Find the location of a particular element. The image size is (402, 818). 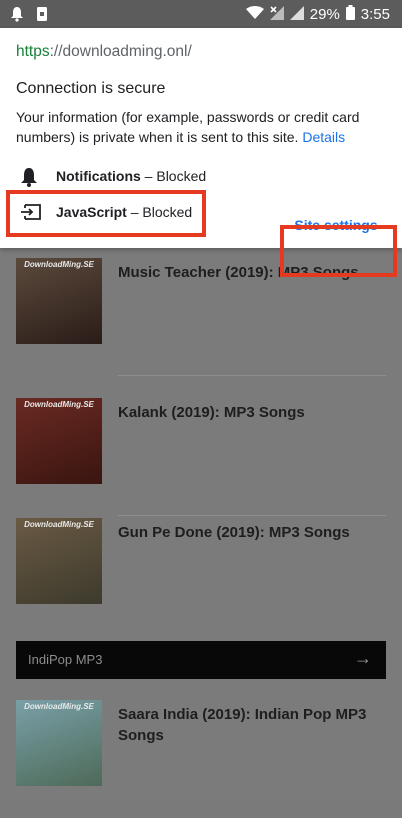

signal-icon is located at coordinates (296, 14).